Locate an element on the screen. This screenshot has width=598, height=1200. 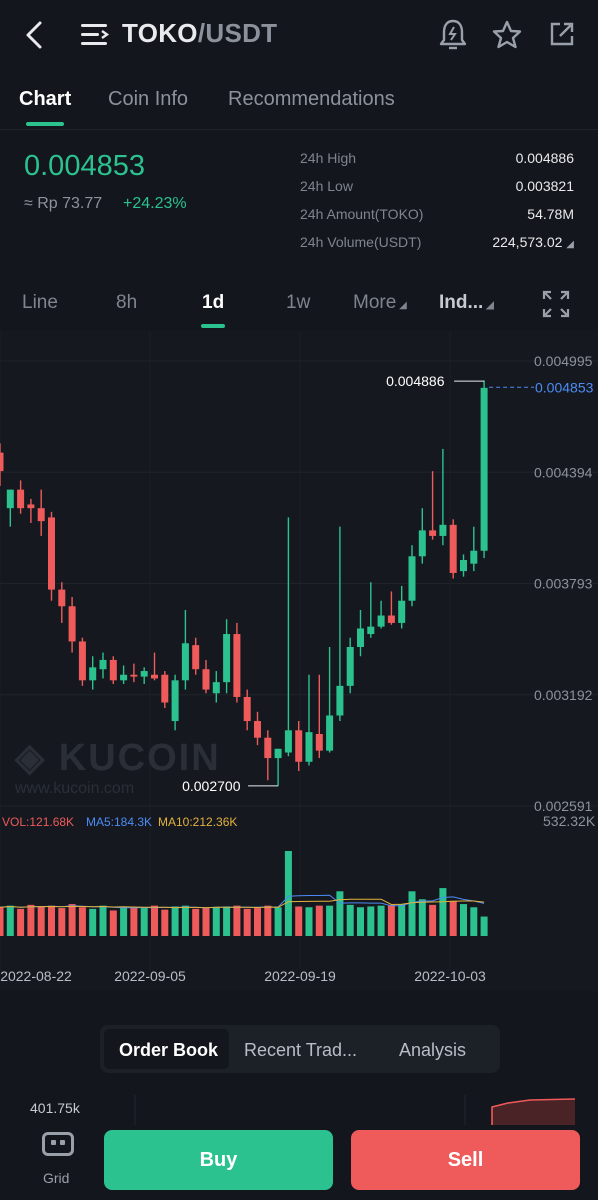
price-axis-label: 0.003793 is located at coordinates (563, 584).